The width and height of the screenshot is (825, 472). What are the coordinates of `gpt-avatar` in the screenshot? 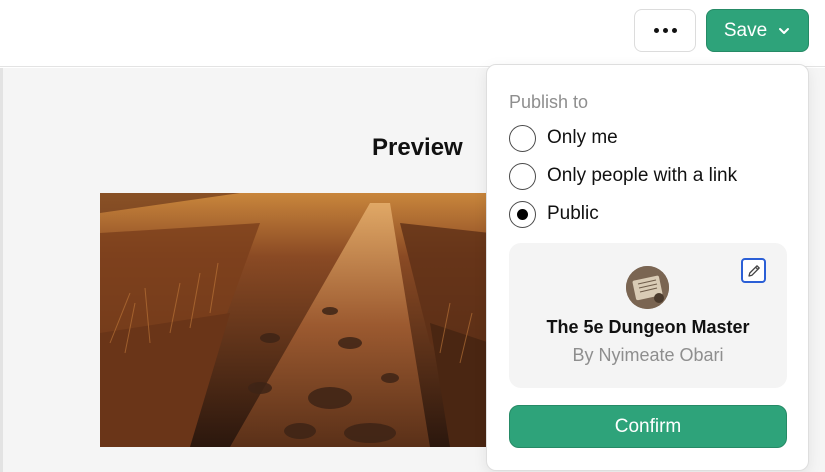 It's located at (647, 287).